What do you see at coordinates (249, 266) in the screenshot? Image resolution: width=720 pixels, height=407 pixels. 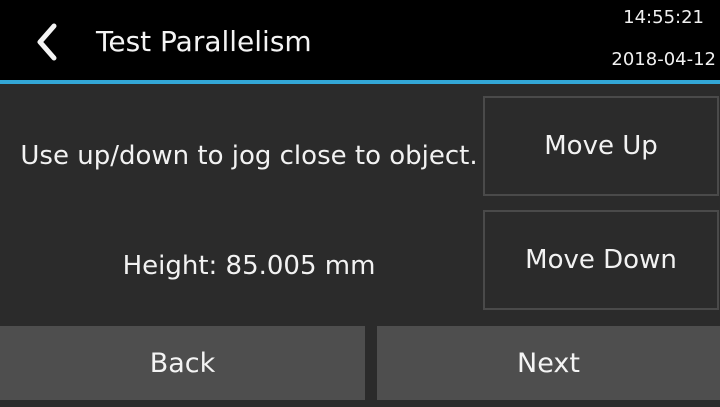 I see `height-readout: Height: 85.005 mm` at bounding box center [249, 266].